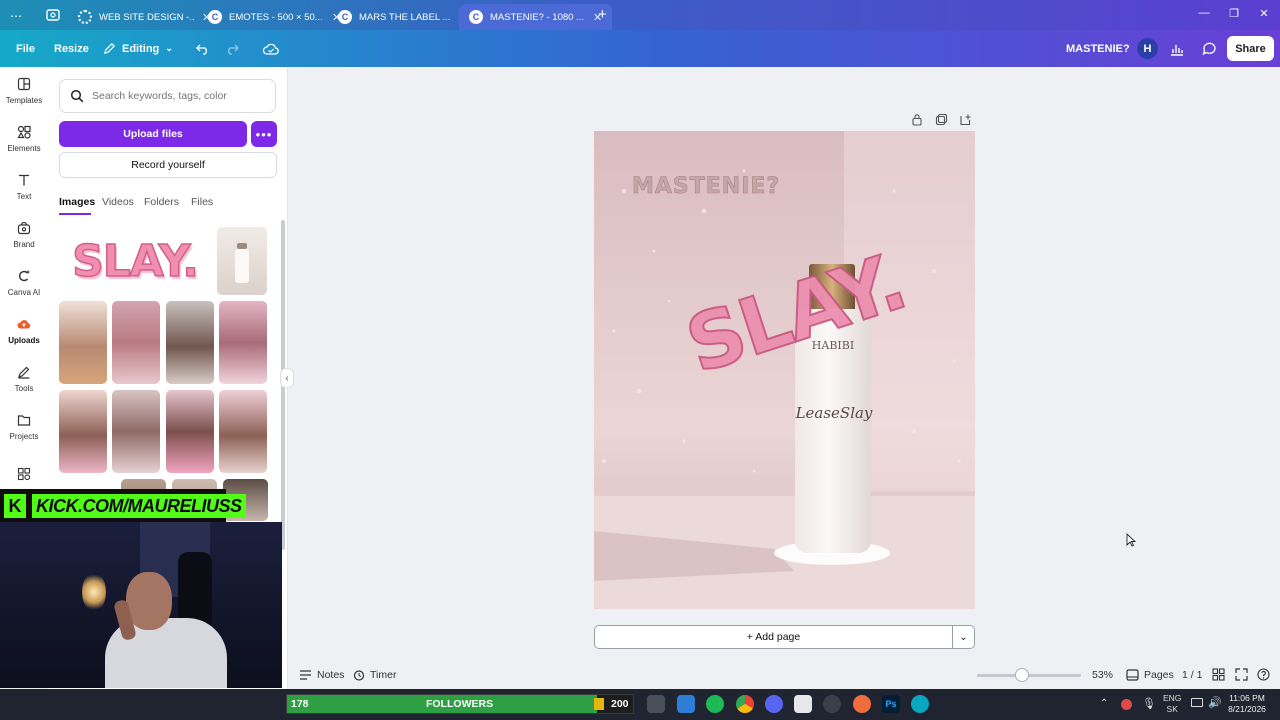  What do you see at coordinates (71, 48) in the screenshot?
I see `resize-button: Resize` at bounding box center [71, 48].